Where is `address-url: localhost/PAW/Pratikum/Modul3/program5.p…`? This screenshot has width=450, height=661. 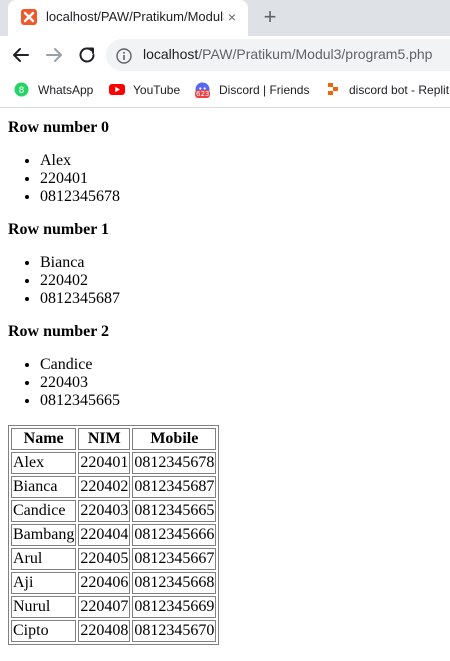 address-url: localhost/PAW/Pratikum/Modul3/program5.p… is located at coordinates (287, 54).